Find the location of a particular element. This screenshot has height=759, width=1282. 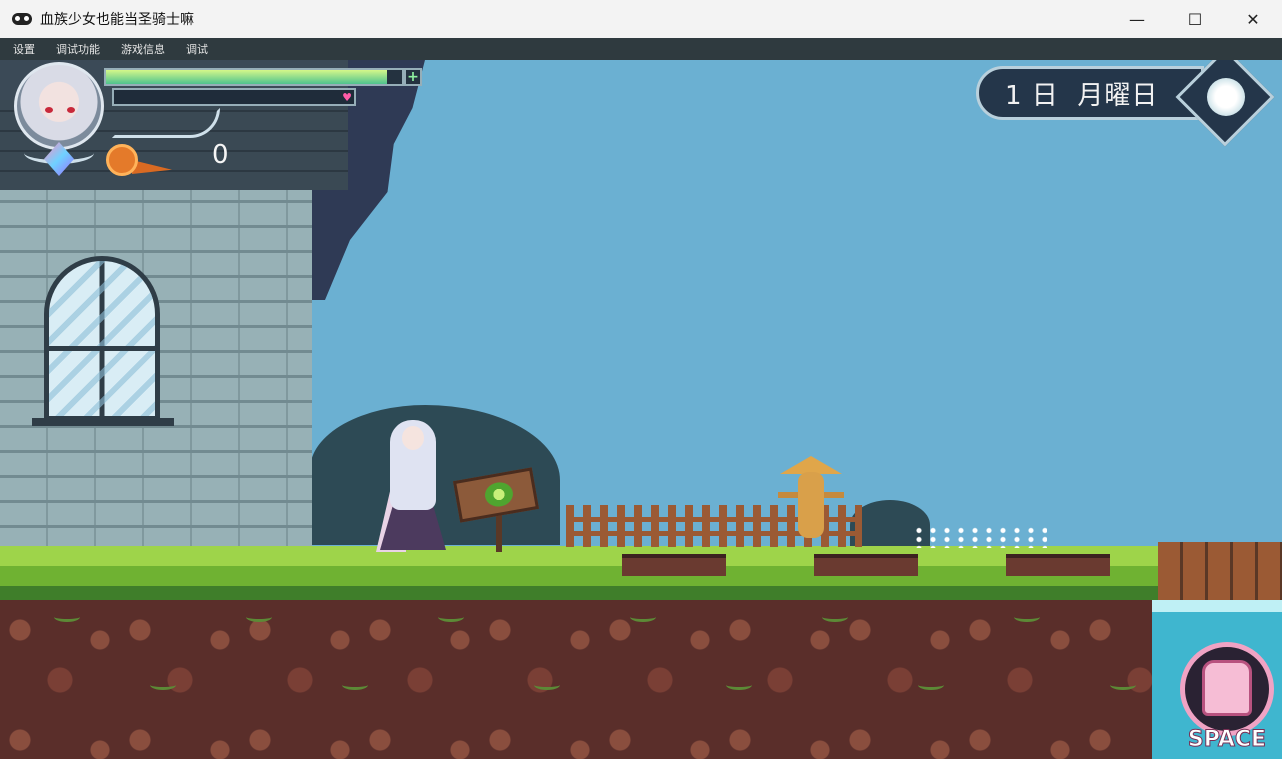

window-sill is located at coordinates (103, 422).